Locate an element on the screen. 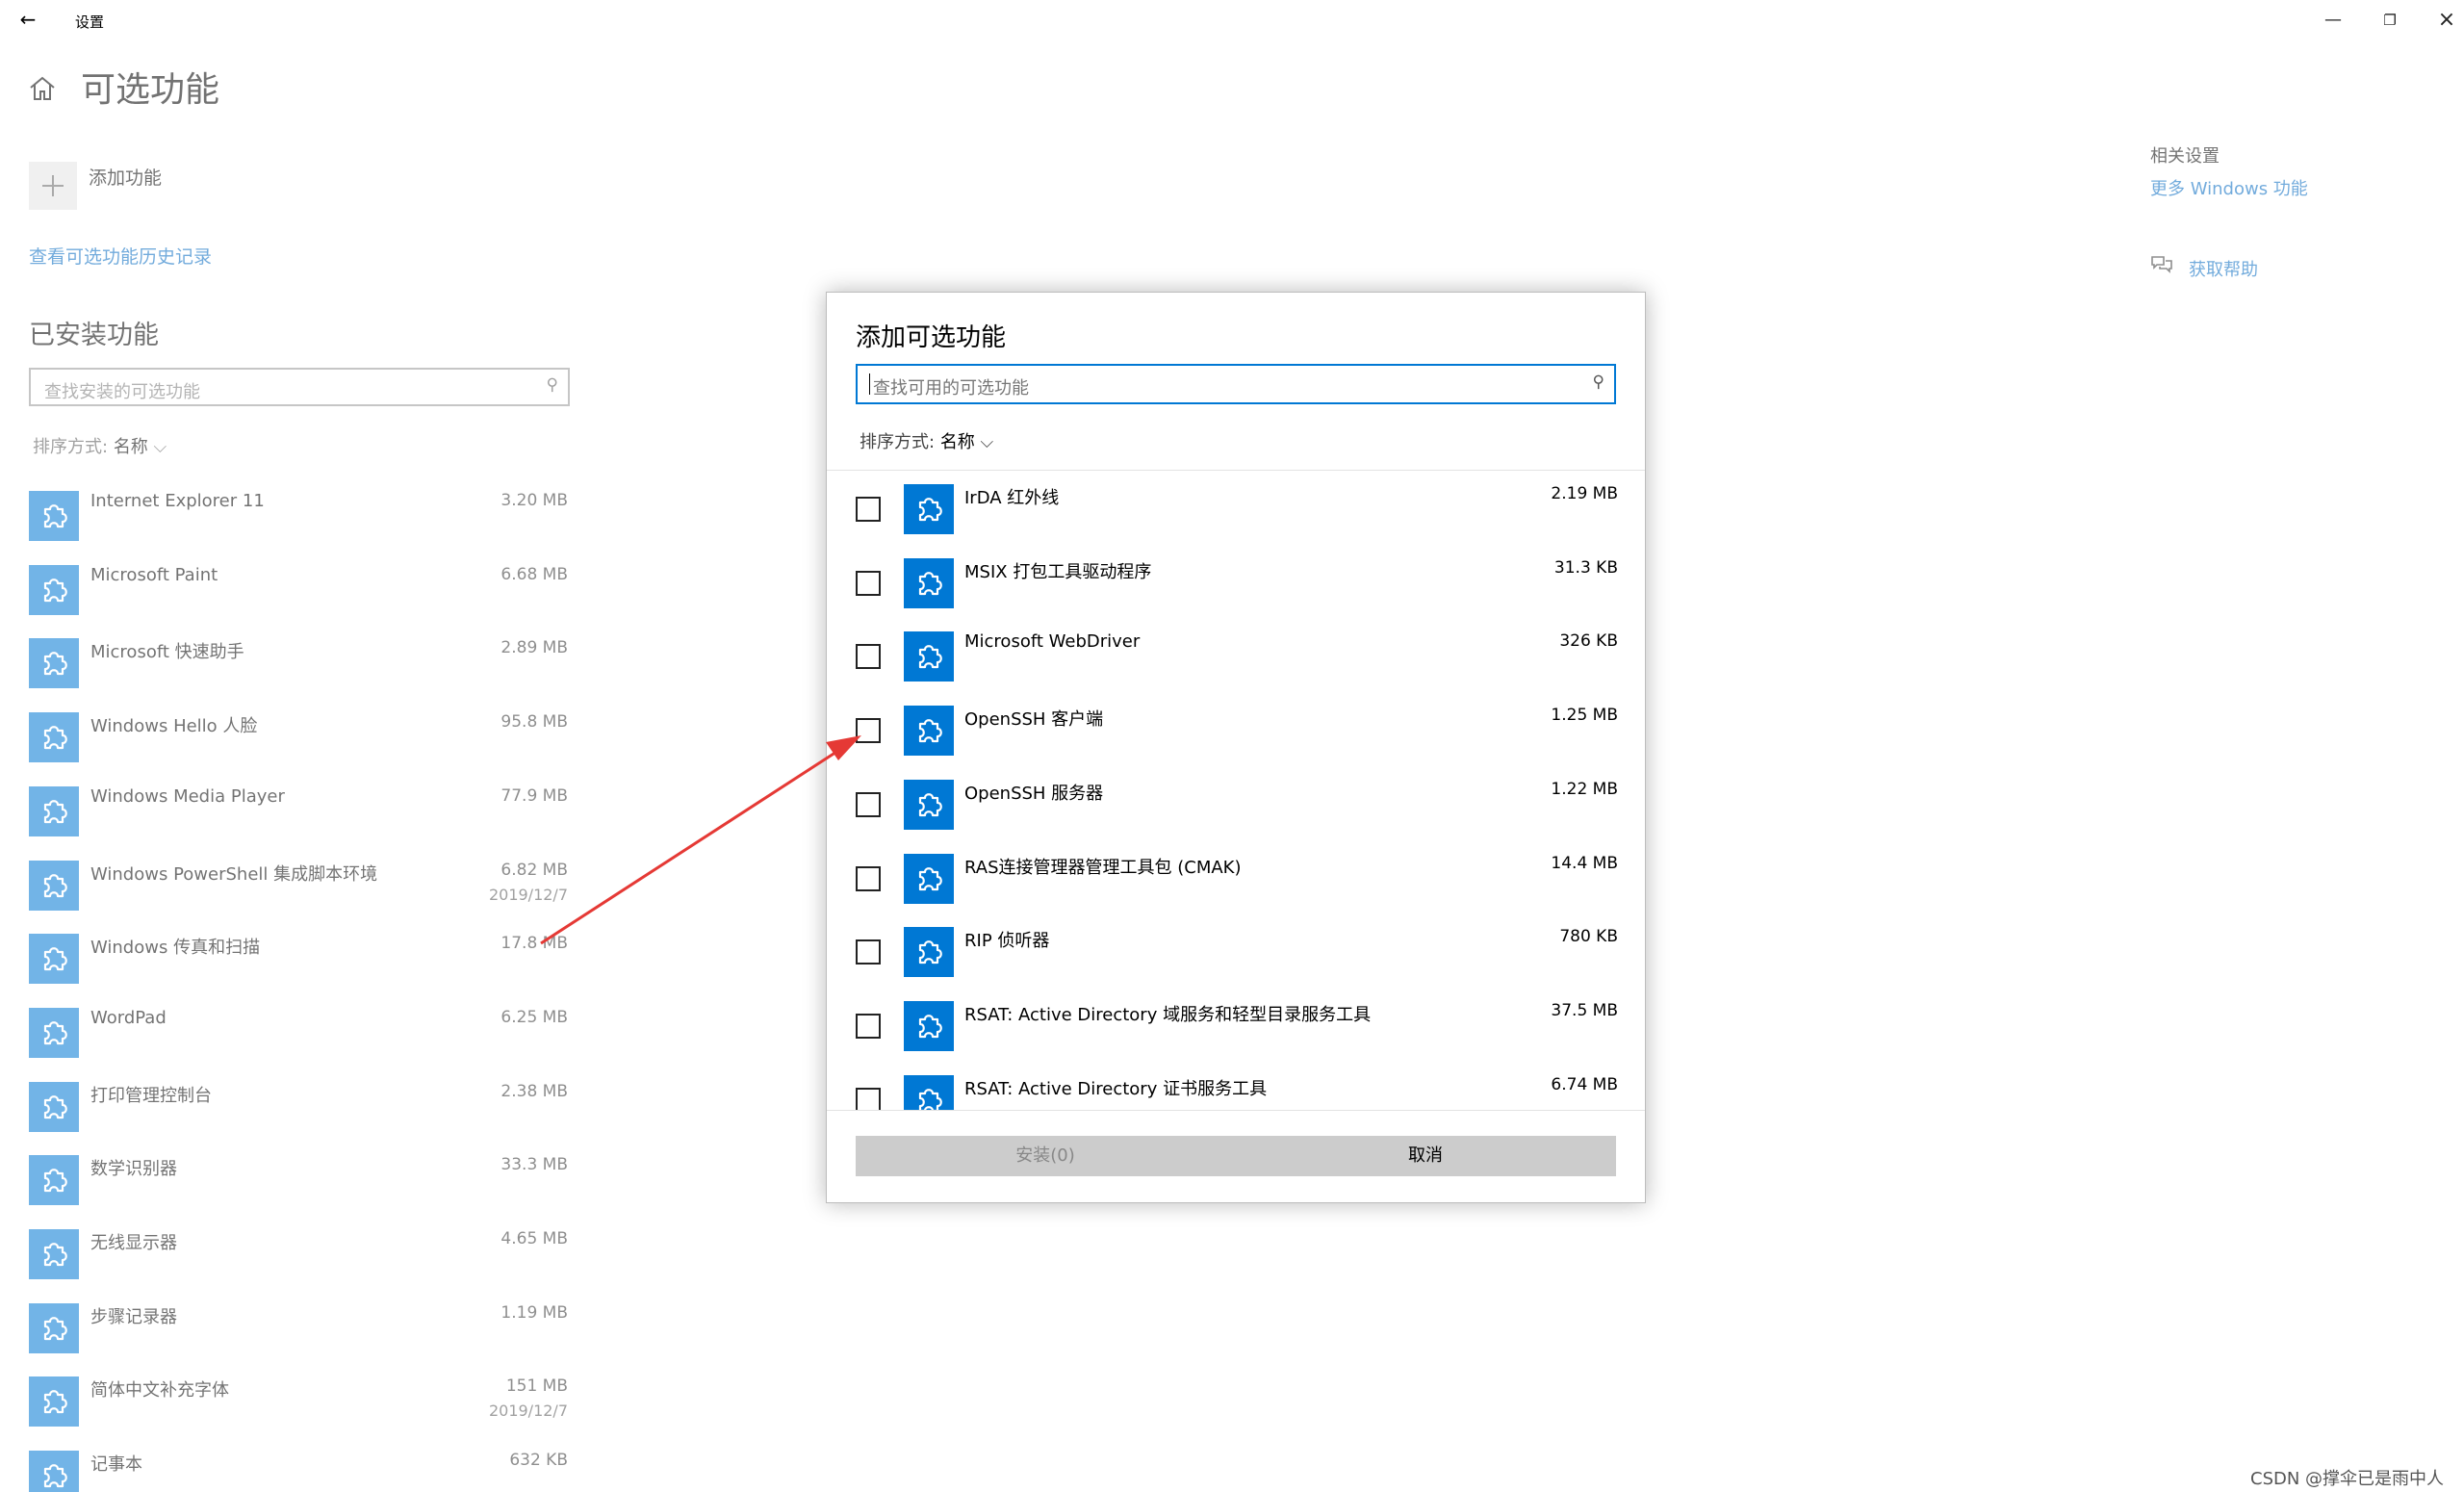 The height and width of the screenshot is (1492, 2464). sort-label: 排序方式: is located at coordinates (71, 447).